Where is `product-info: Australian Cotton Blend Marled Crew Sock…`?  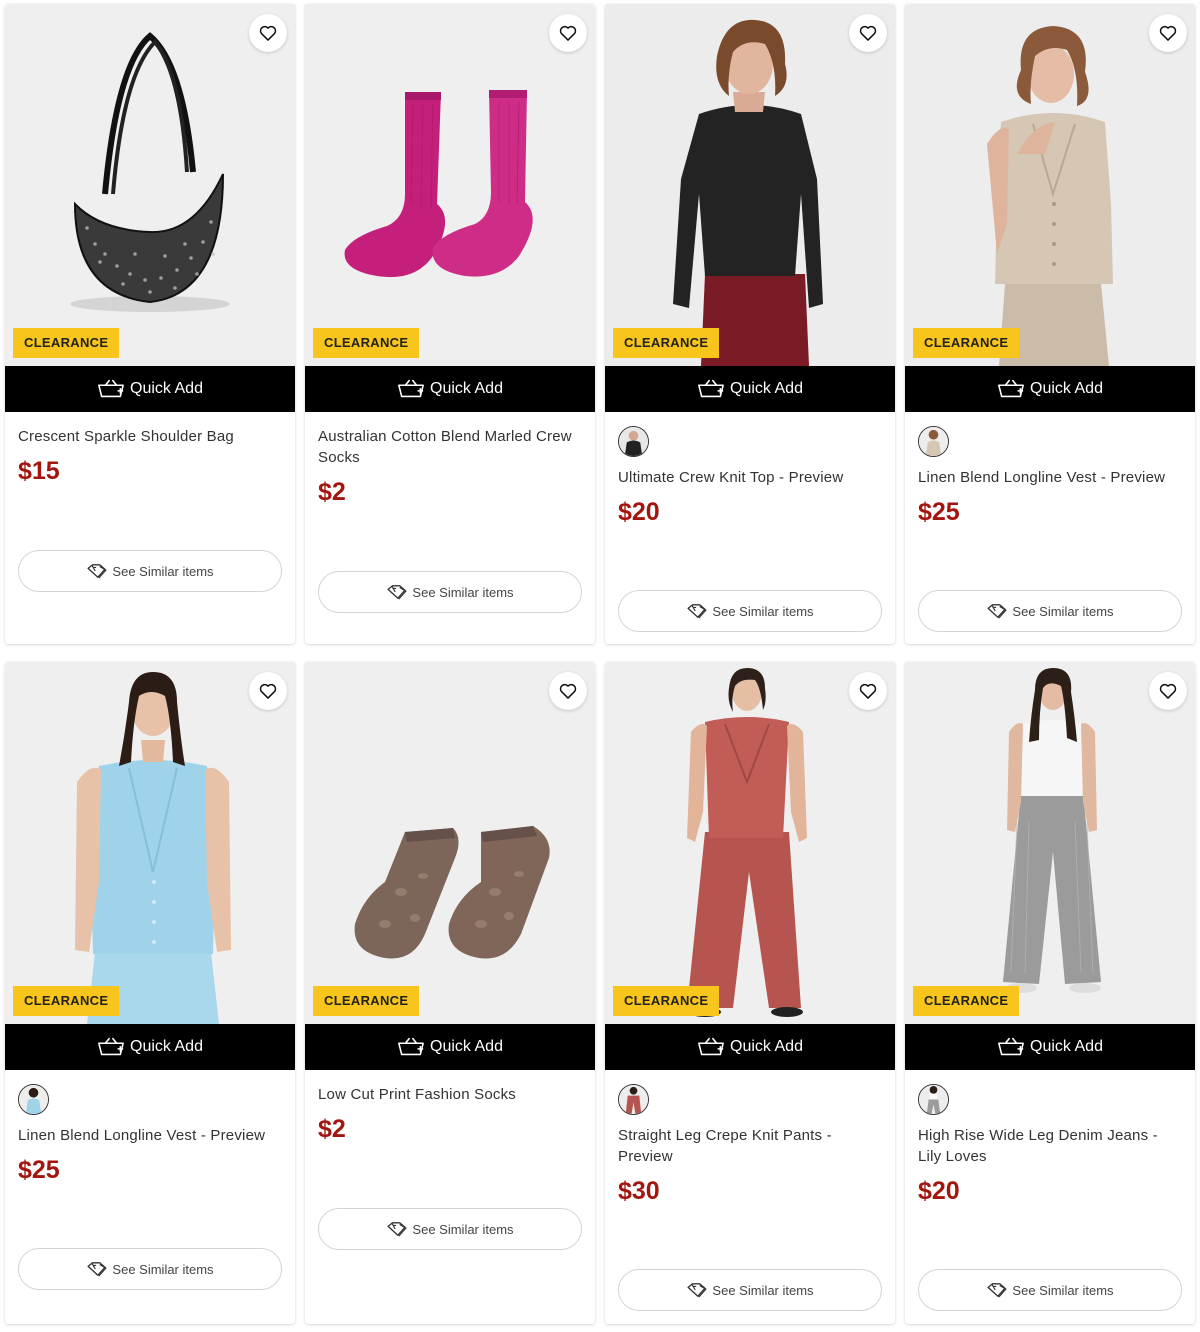 product-info: Australian Cotton Blend Marled Crew Sock… is located at coordinates (450, 460).